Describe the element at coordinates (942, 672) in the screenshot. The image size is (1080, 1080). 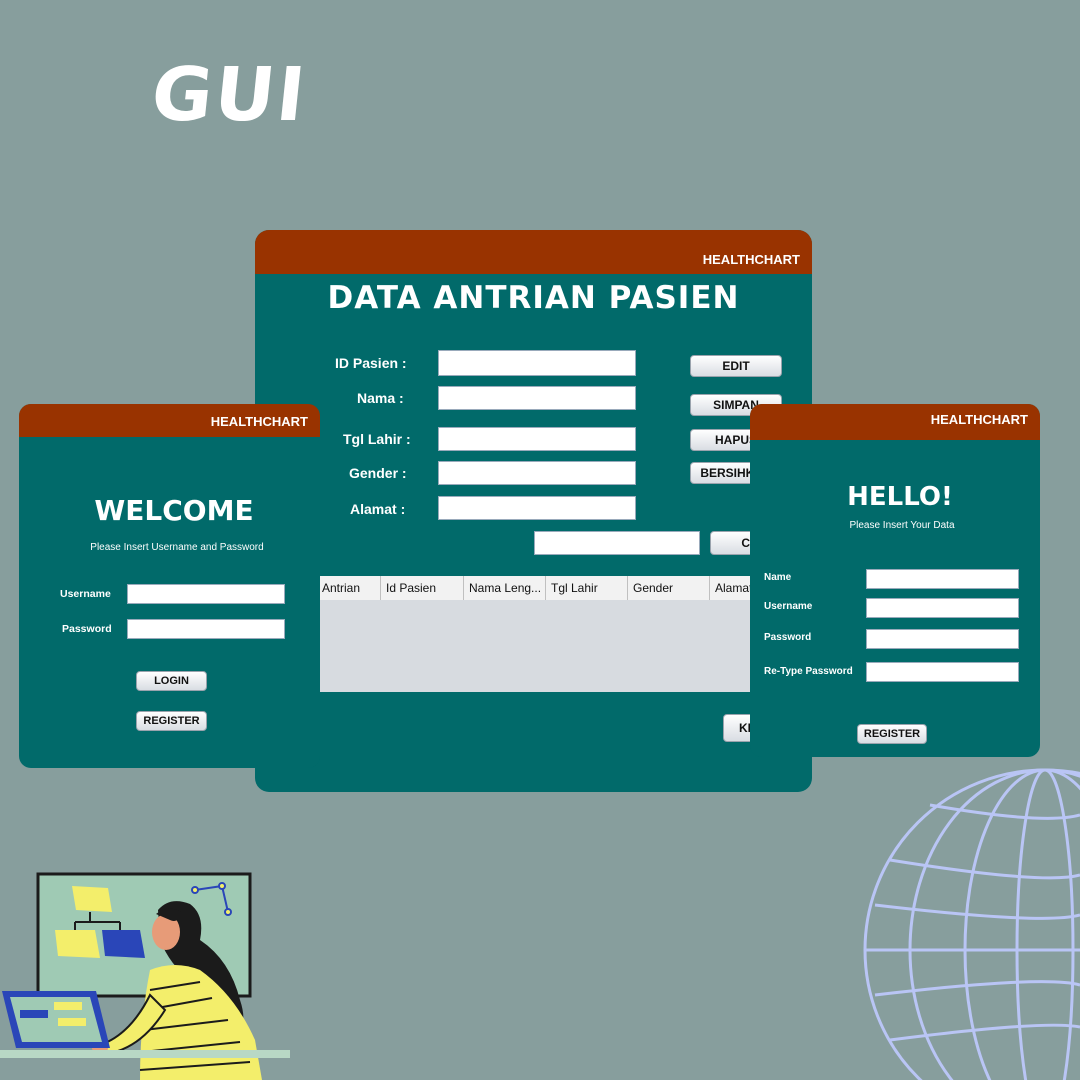
I see `retype-password-input` at that location.